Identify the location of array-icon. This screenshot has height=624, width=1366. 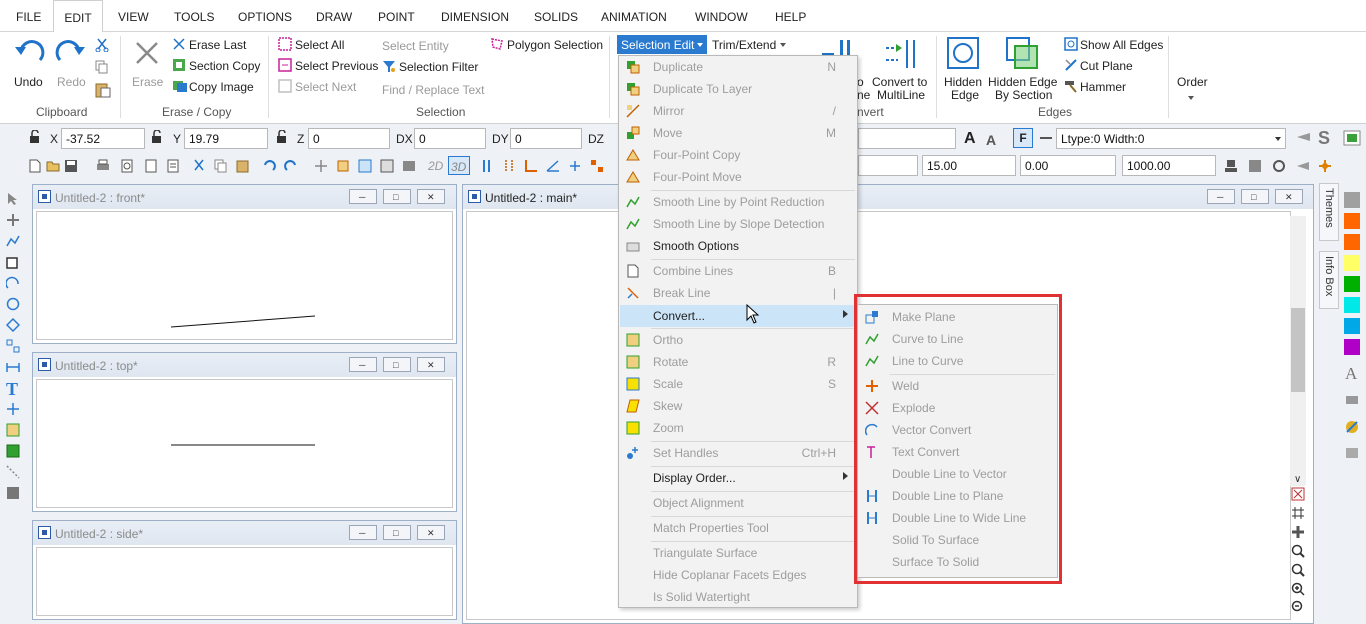
(13, 346).